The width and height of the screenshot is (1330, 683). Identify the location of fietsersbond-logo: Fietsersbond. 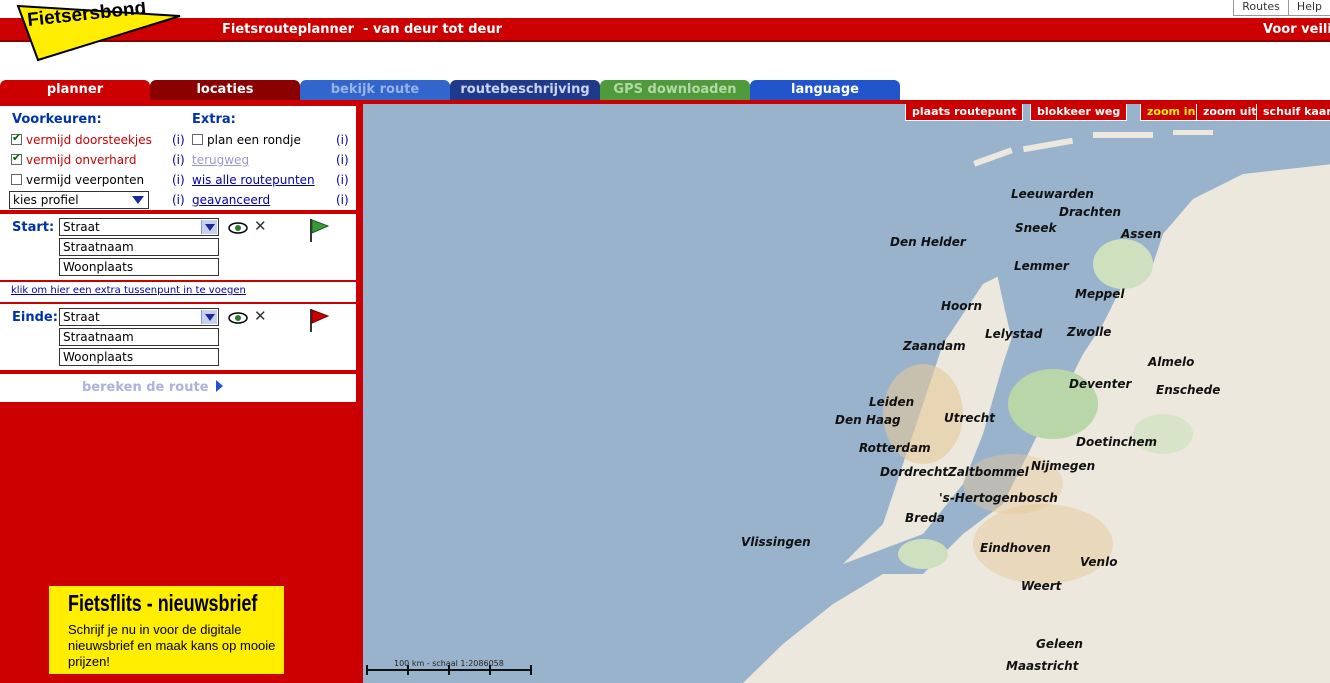
(99, 32).